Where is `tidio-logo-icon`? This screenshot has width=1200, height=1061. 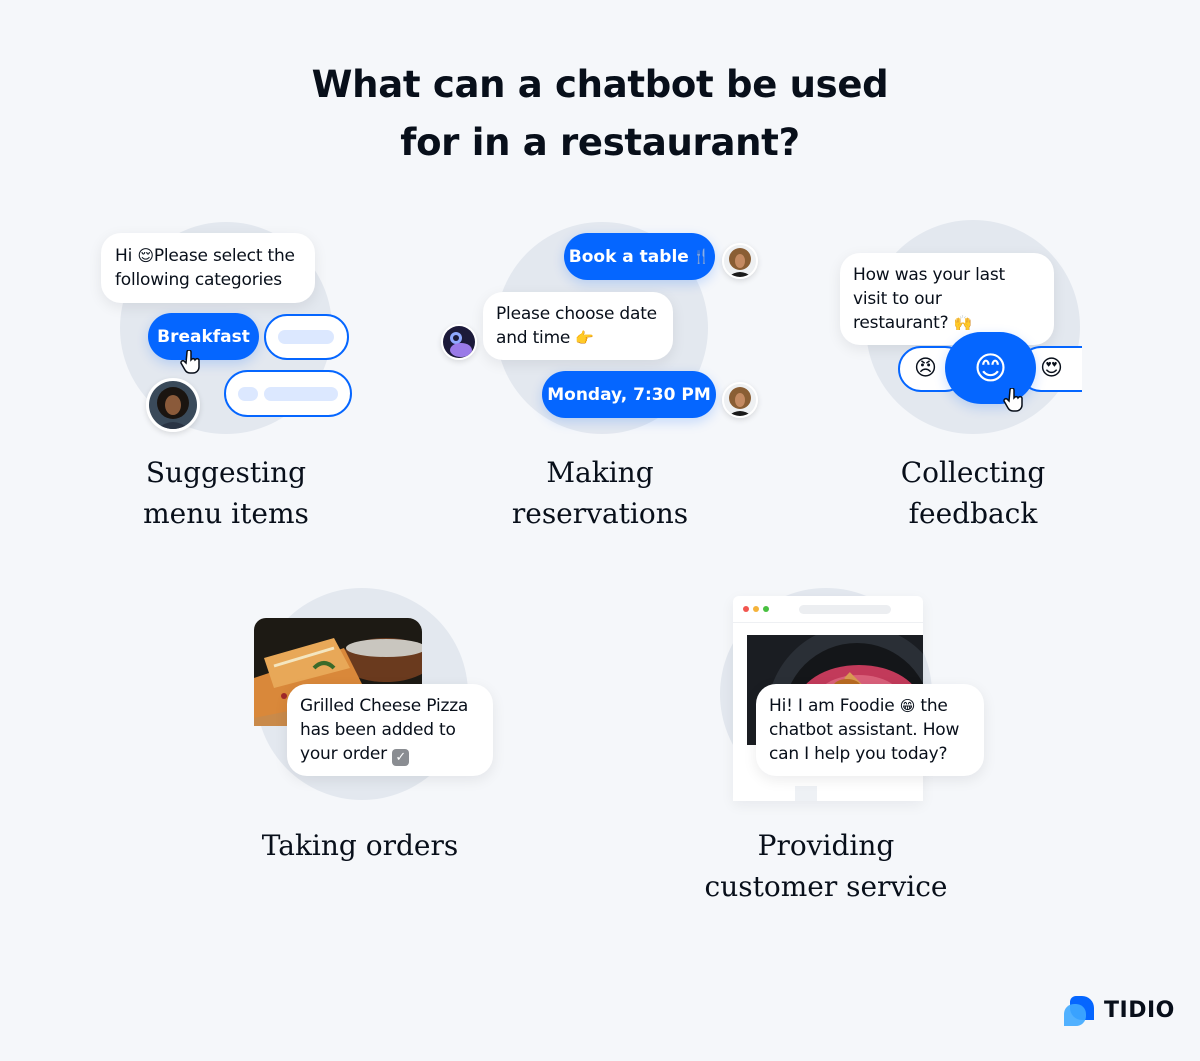
tidio-logo-icon is located at coordinates (1079, 1011).